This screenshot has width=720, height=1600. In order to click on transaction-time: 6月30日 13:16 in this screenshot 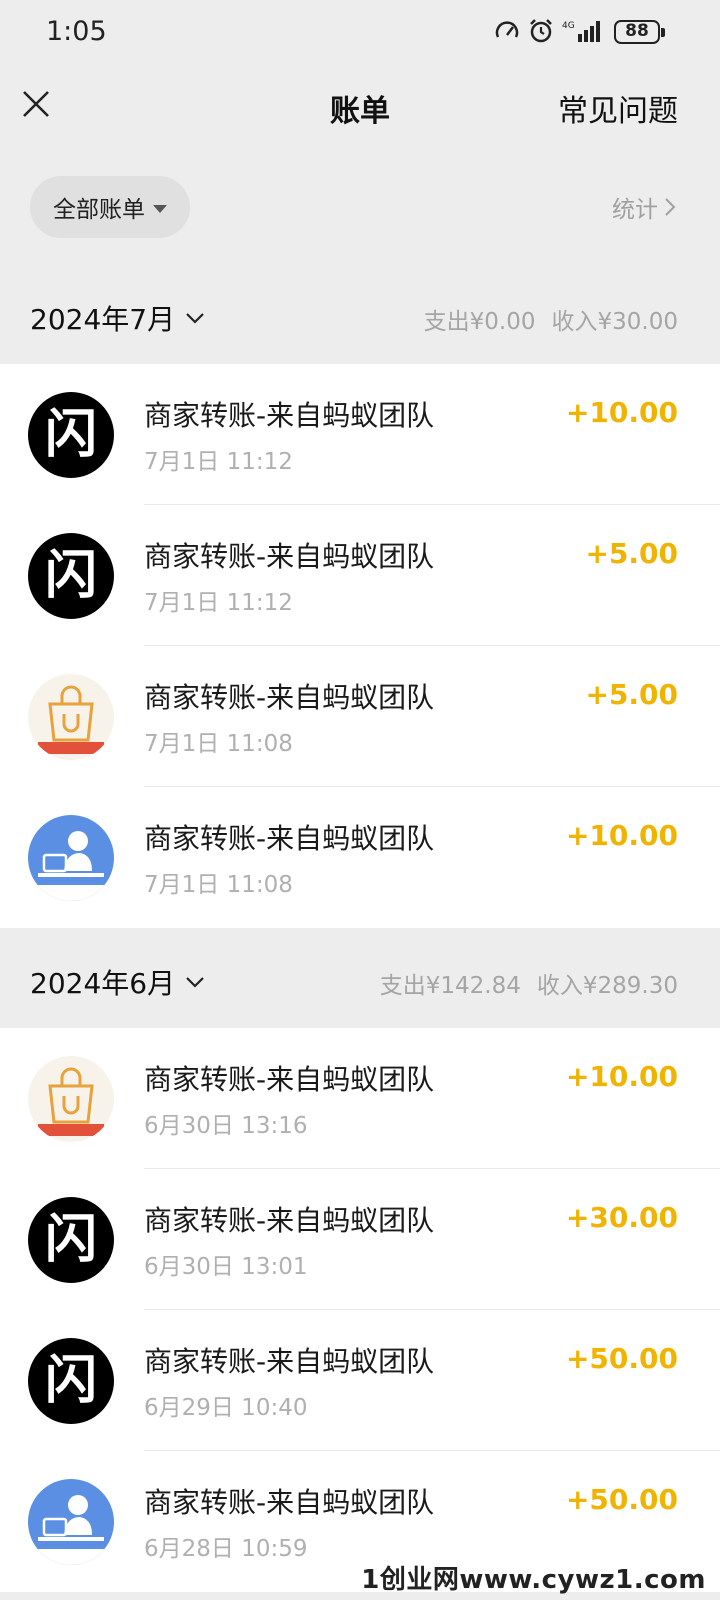, I will do `click(226, 1126)`.